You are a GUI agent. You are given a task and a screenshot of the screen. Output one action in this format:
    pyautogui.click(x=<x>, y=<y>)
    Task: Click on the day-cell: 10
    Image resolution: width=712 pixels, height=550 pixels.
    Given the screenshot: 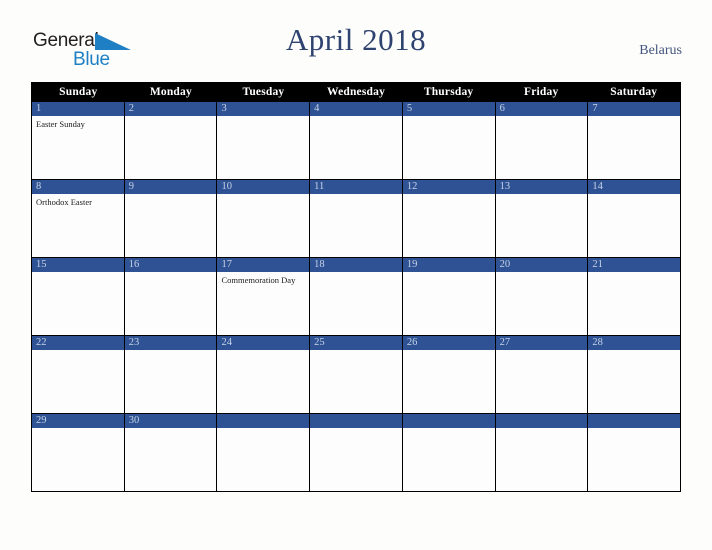 What is the action you would take?
    pyautogui.click(x=263, y=218)
    